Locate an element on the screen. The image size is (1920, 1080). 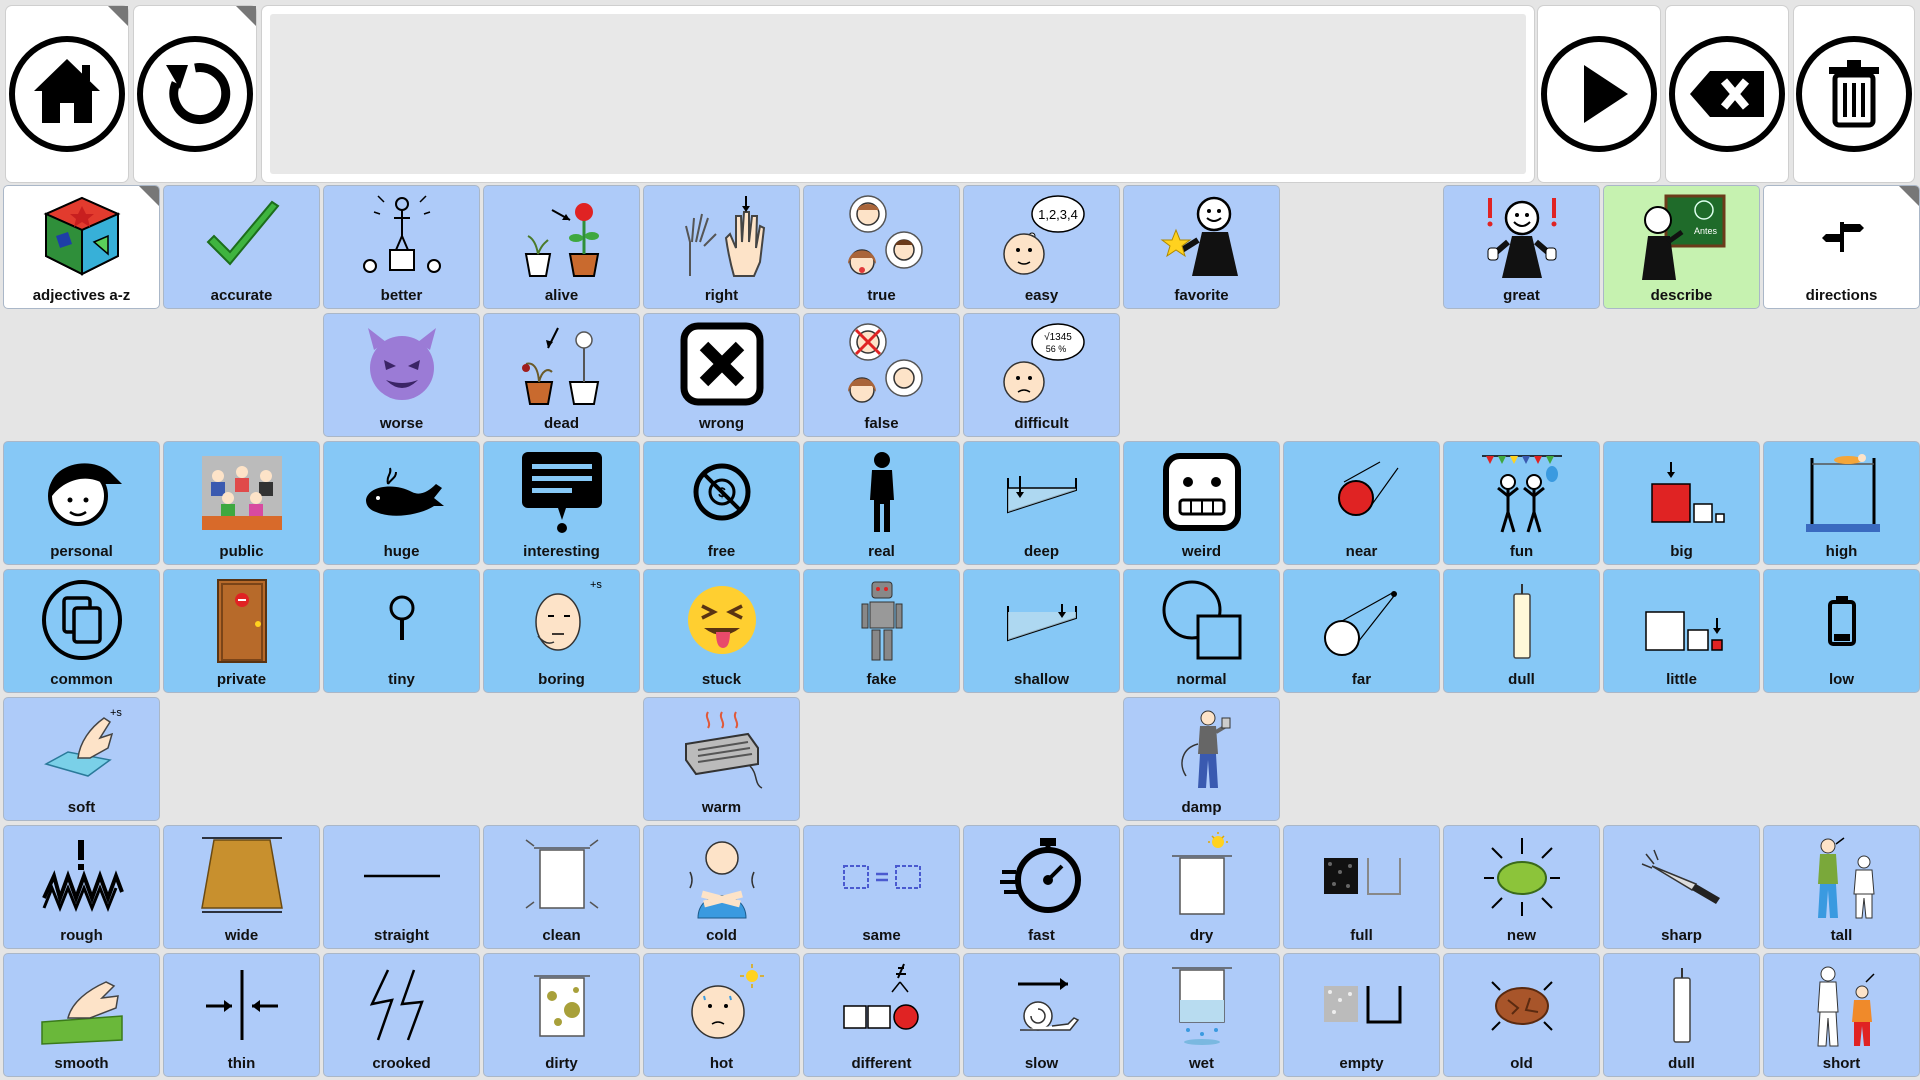
no-cost-icon: $ is located at coordinates (721, 492).